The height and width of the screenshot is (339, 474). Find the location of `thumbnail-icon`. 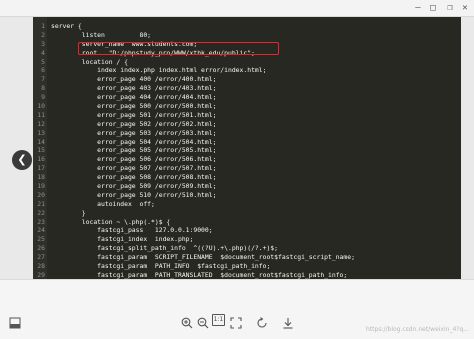

thumbnail-icon is located at coordinates (15, 323).